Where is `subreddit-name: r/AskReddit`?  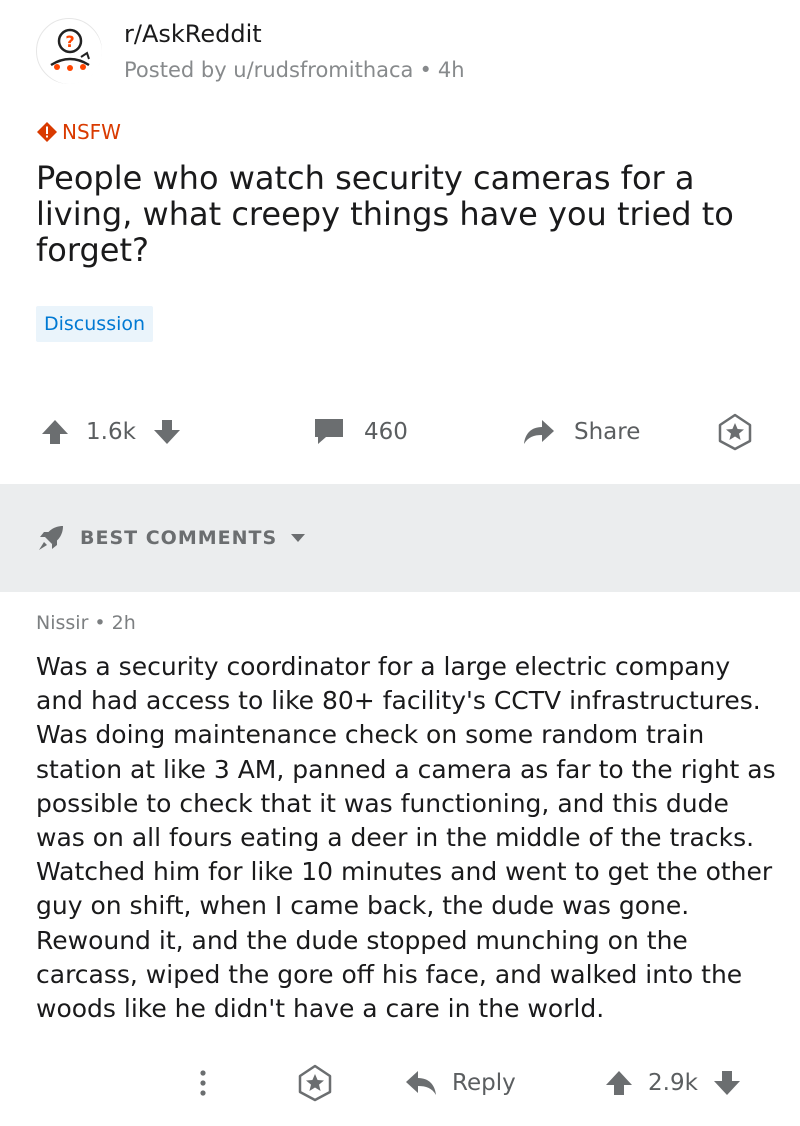 subreddit-name: r/AskReddit is located at coordinates (193, 34).